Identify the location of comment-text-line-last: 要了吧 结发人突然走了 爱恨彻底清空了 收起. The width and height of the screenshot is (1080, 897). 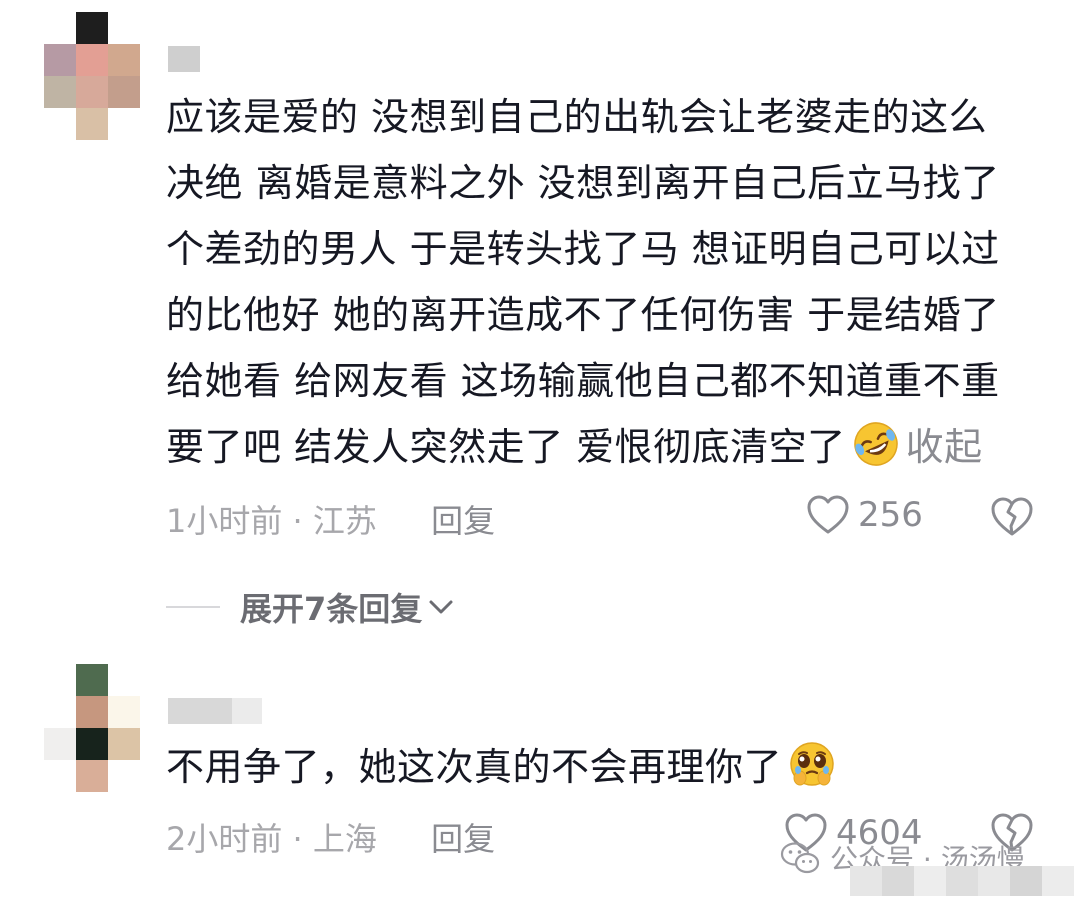
(583, 447).